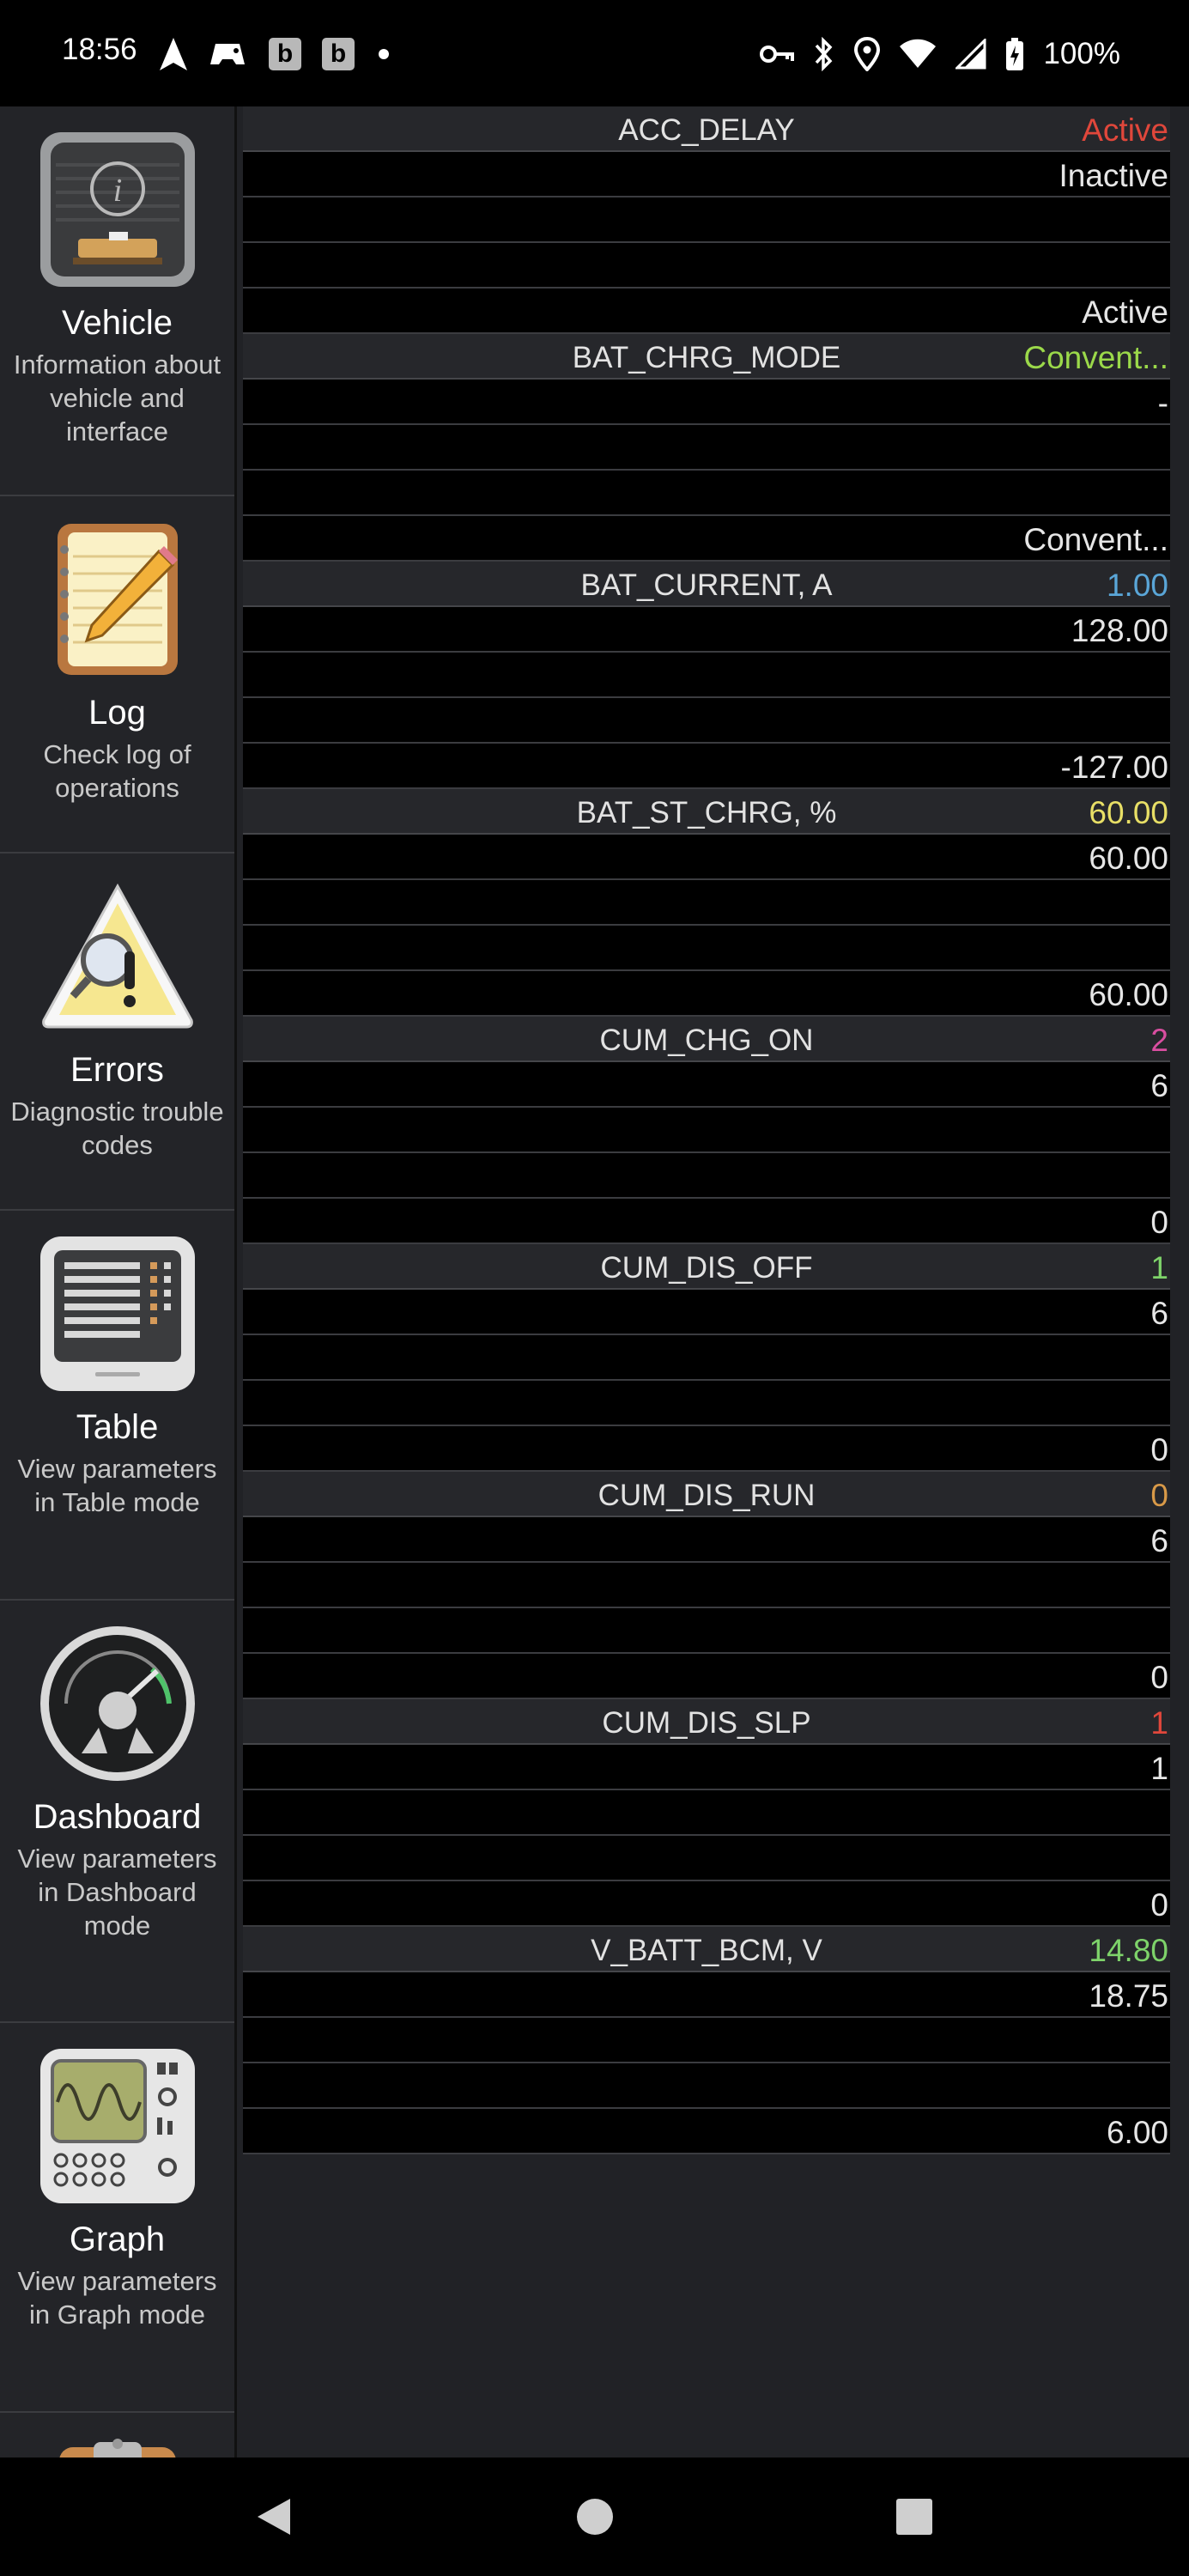 Image resolution: width=1189 pixels, height=2576 pixels. I want to click on param-max-value: 60.00, so click(1128, 858).